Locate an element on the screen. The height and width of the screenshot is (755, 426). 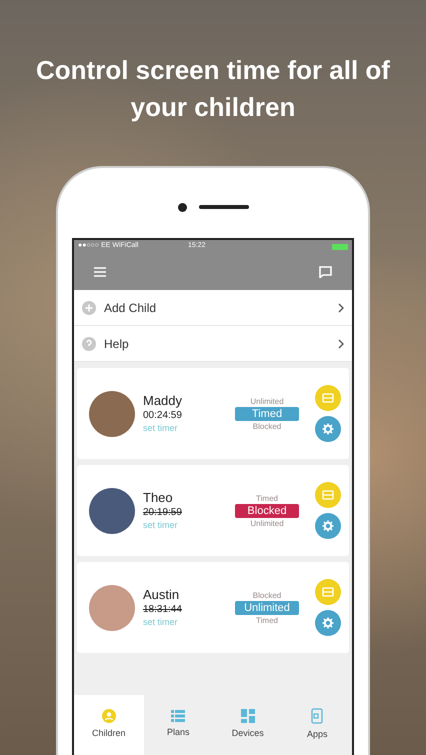
child-name: Maddy is located at coordinates (163, 401).